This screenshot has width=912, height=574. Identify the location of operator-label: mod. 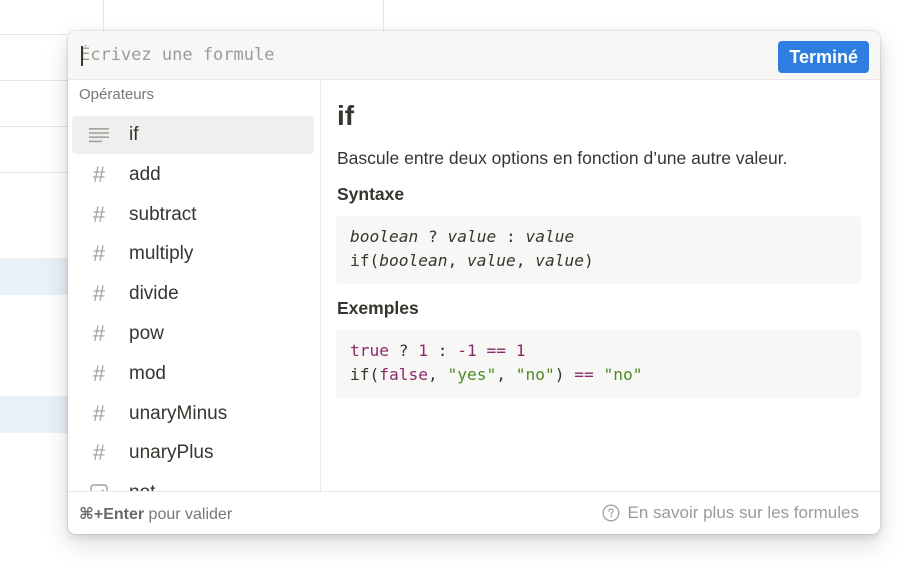
(147, 373).